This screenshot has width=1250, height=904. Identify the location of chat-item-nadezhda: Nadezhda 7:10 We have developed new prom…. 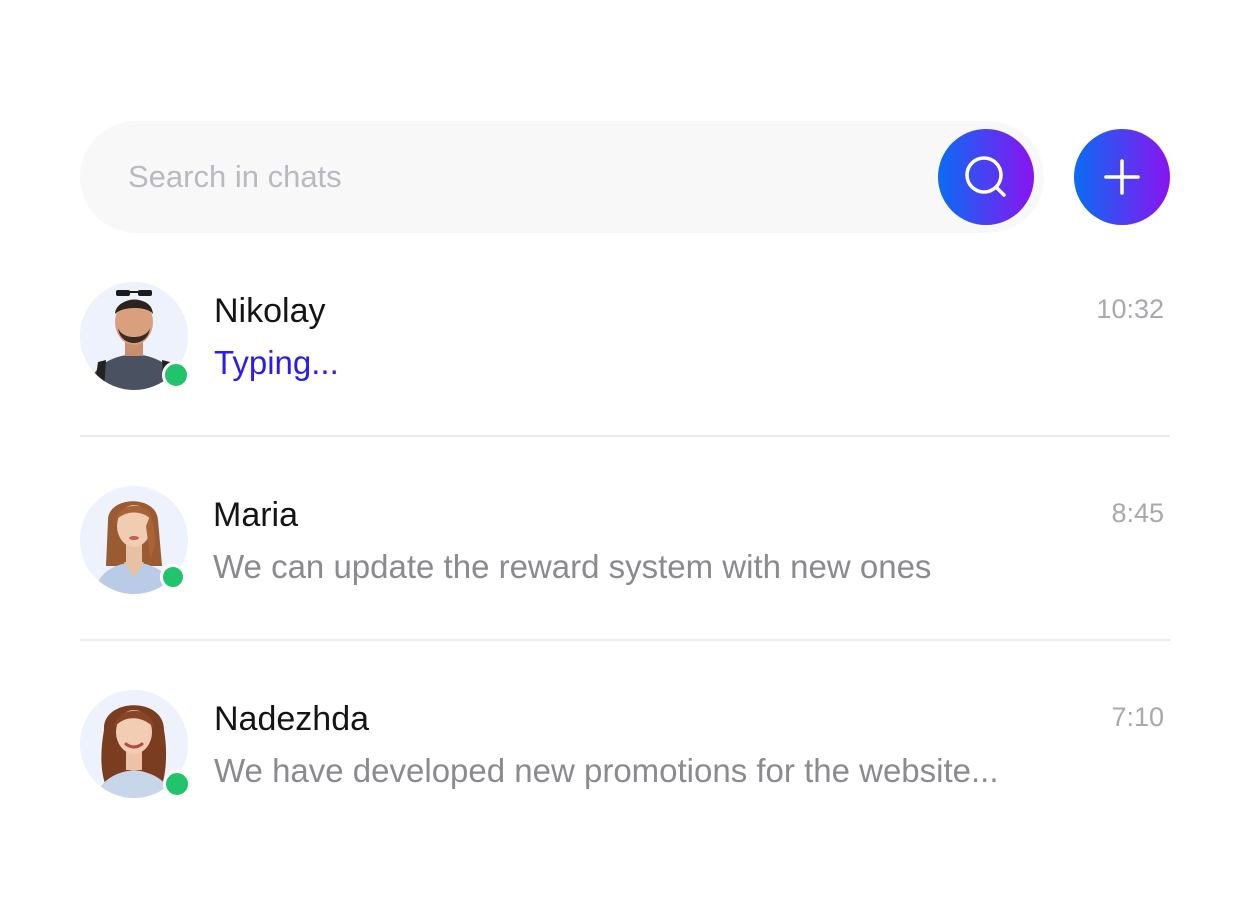
(625, 745).